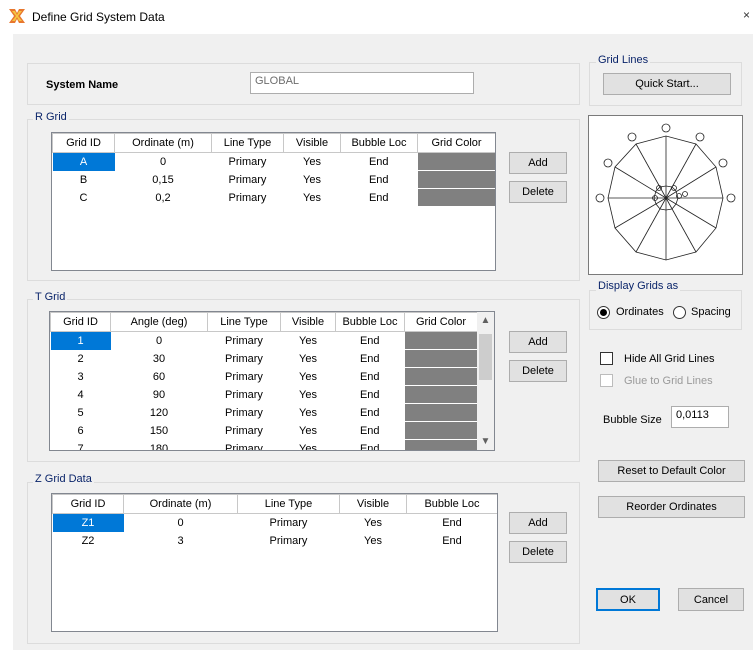 Image resolution: width=753 pixels, height=650 pixels. I want to click on cell-grid-id: B, so click(84, 180).